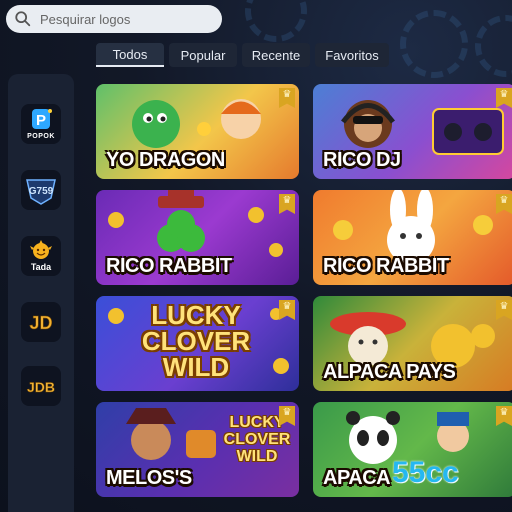 The height and width of the screenshot is (512, 512). I want to click on popok-logo-icon: P, so click(42, 119).